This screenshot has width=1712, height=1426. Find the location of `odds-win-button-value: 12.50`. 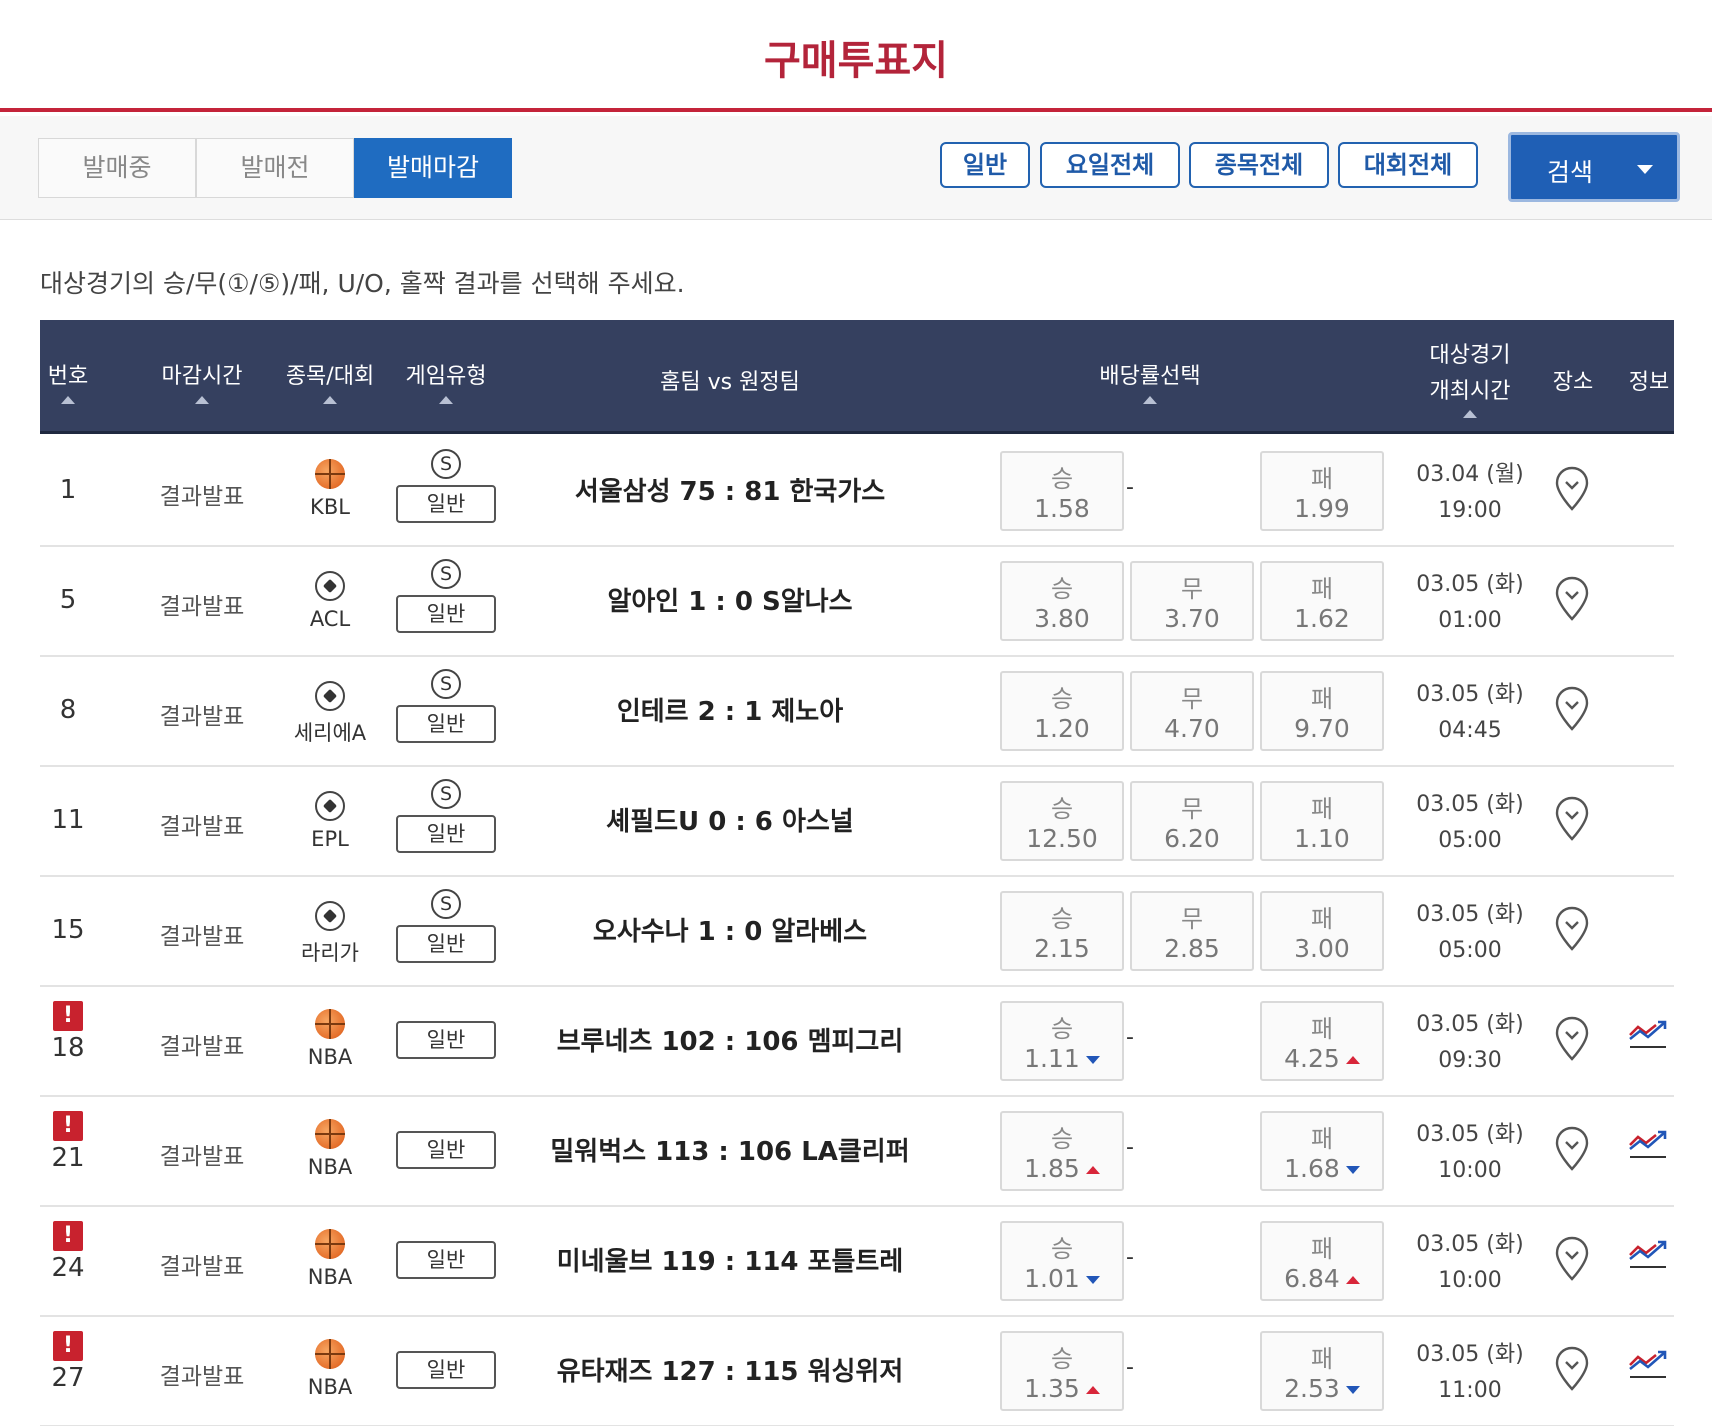

odds-win-button-value: 12.50 is located at coordinates (1062, 838).